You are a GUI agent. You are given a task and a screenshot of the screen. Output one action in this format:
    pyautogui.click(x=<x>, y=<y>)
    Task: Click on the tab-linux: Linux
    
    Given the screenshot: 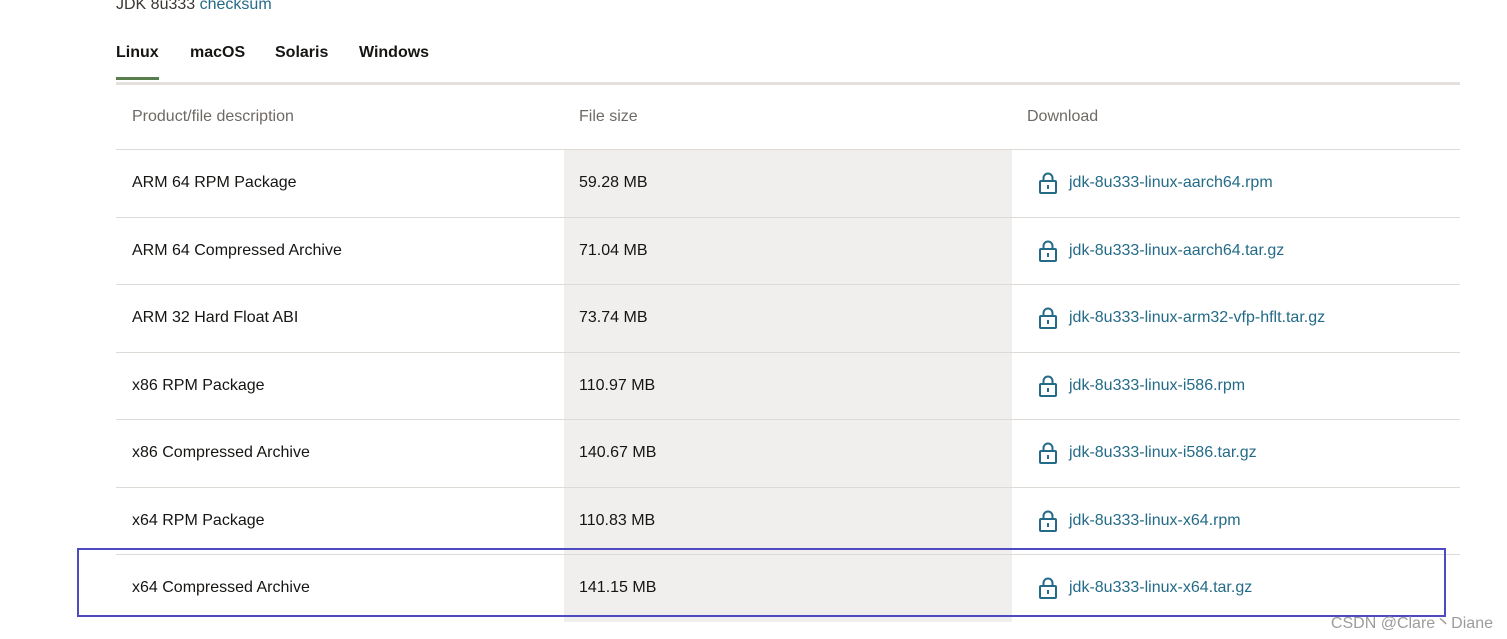 What is the action you would take?
    pyautogui.click(x=137, y=62)
    